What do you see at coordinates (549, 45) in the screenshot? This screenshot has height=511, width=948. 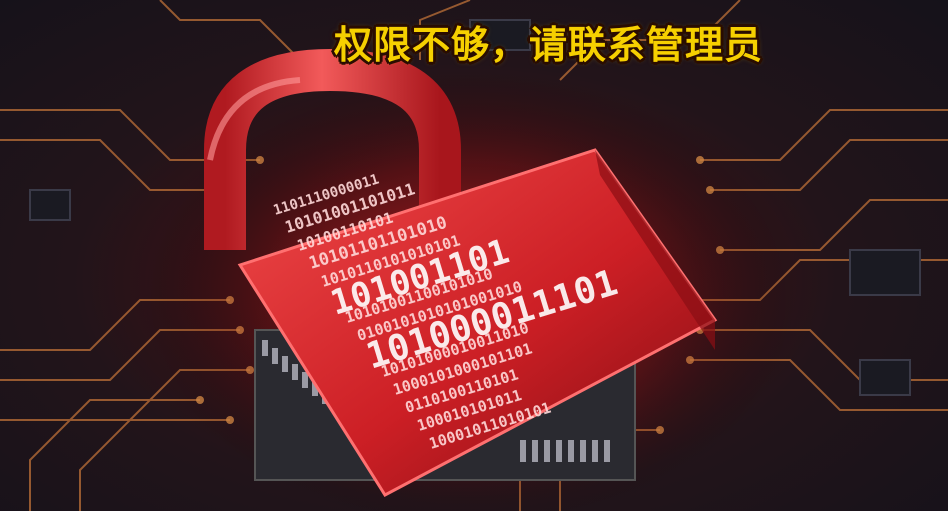 I see `permission-denied-banner: 权限不够，请联系管理员` at bounding box center [549, 45].